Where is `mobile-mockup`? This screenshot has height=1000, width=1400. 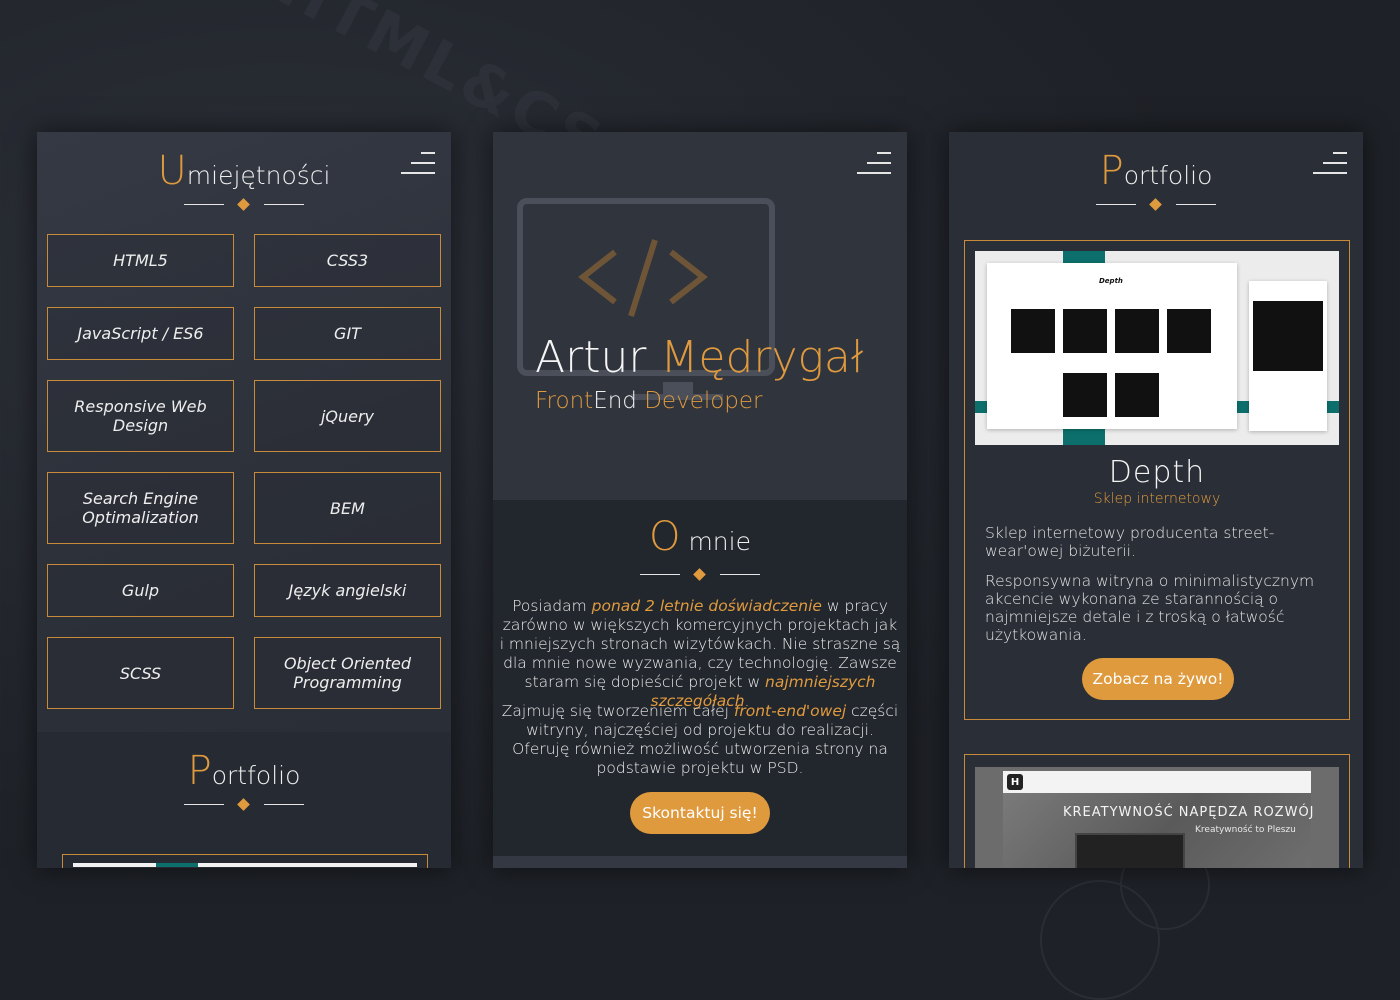 mobile-mockup is located at coordinates (1288, 356).